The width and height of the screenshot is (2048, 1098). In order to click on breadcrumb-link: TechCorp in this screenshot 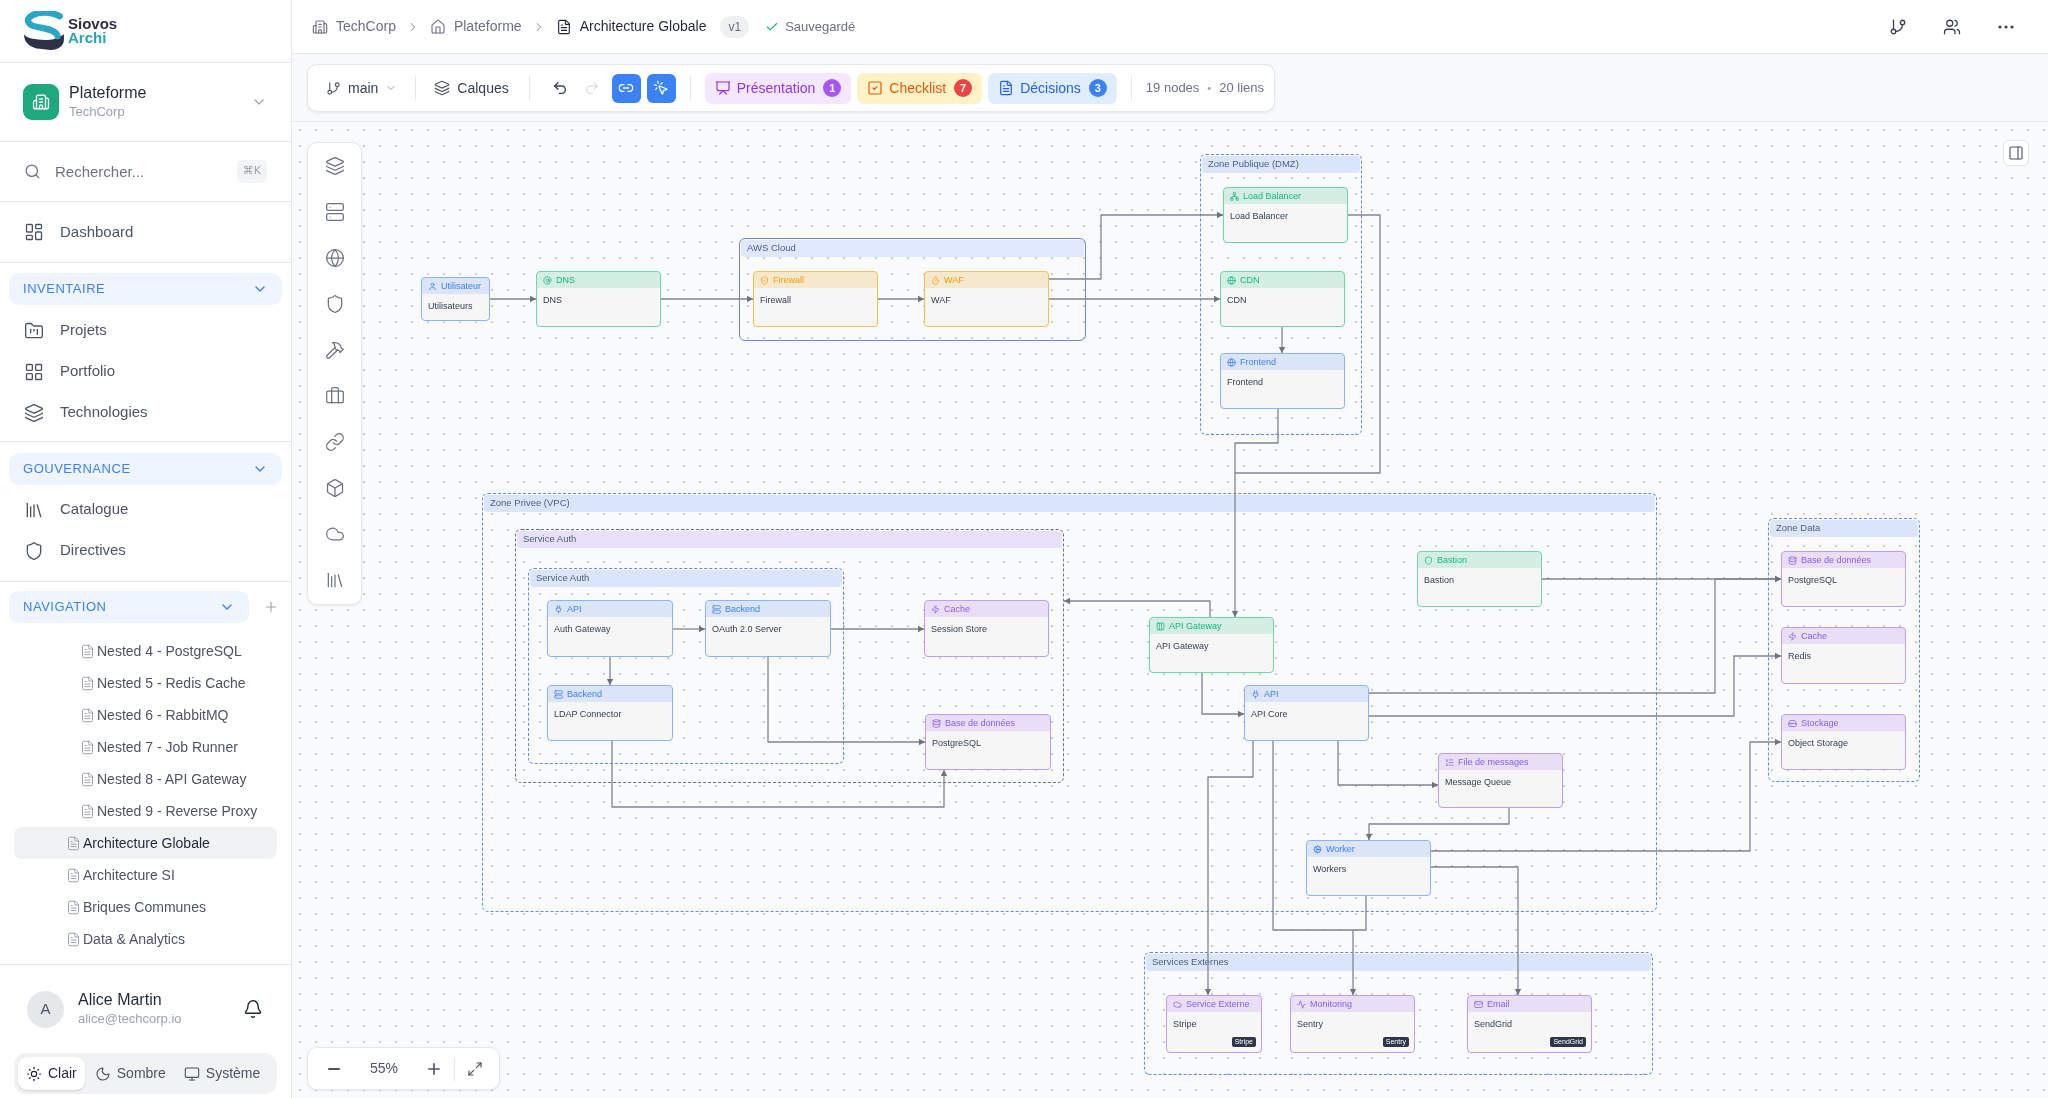, I will do `click(354, 26)`.